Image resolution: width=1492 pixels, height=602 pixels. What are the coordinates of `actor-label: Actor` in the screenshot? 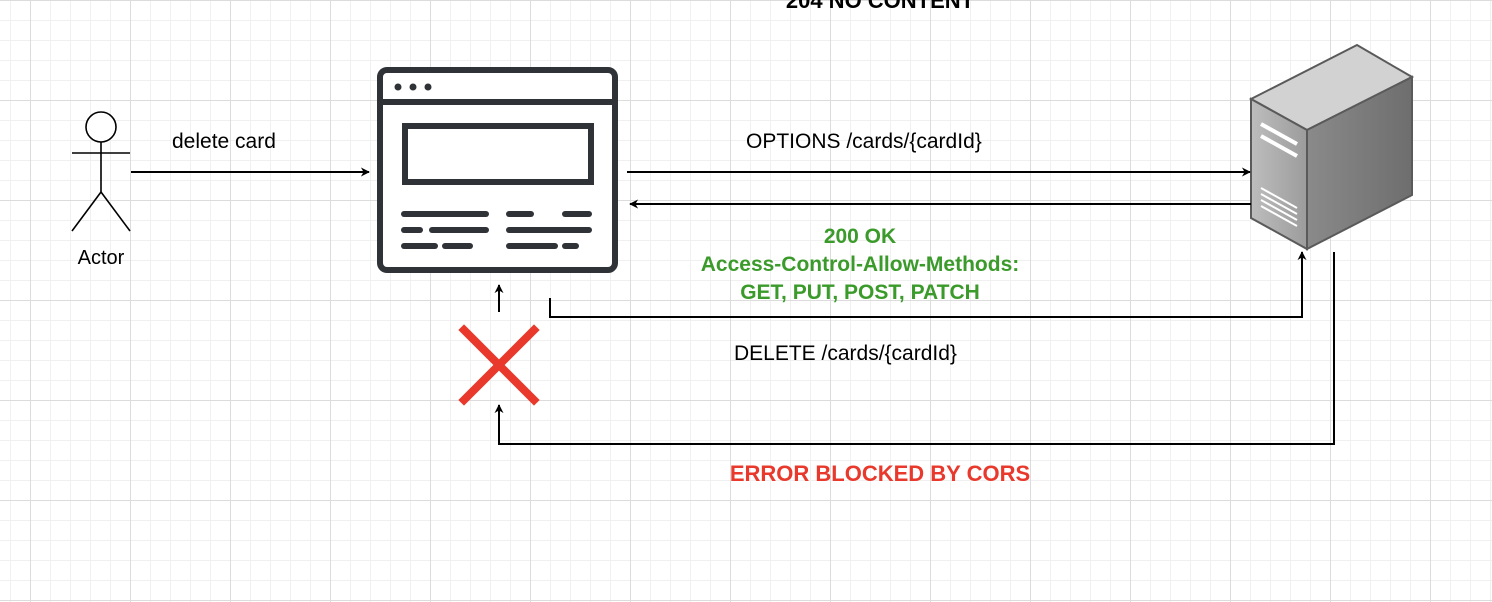 It's located at (101, 258).